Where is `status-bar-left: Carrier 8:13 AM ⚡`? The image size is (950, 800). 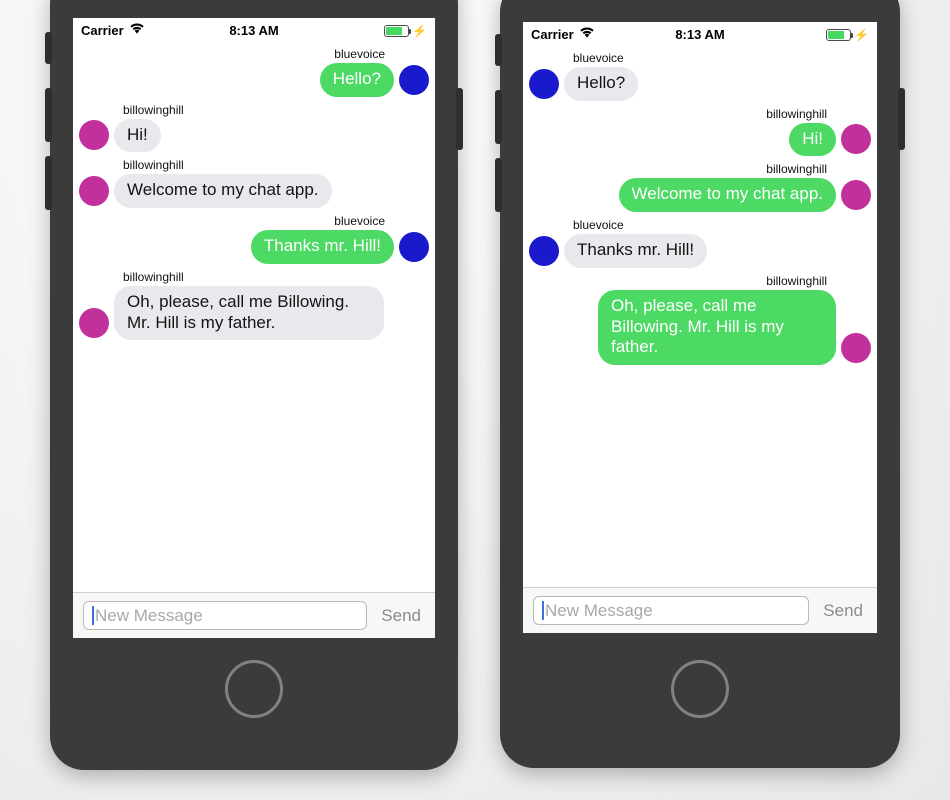
status-bar-left: Carrier 8:13 AM ⚡ is located at coordinates (254, 29).